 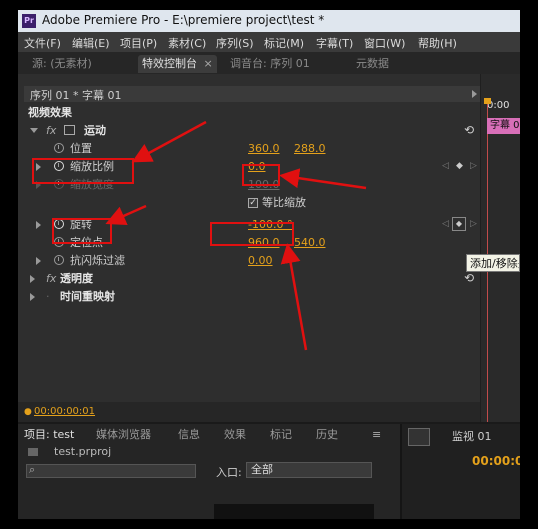 I want to click on arrow-to-rotation-value, so click(x=294, y=297).